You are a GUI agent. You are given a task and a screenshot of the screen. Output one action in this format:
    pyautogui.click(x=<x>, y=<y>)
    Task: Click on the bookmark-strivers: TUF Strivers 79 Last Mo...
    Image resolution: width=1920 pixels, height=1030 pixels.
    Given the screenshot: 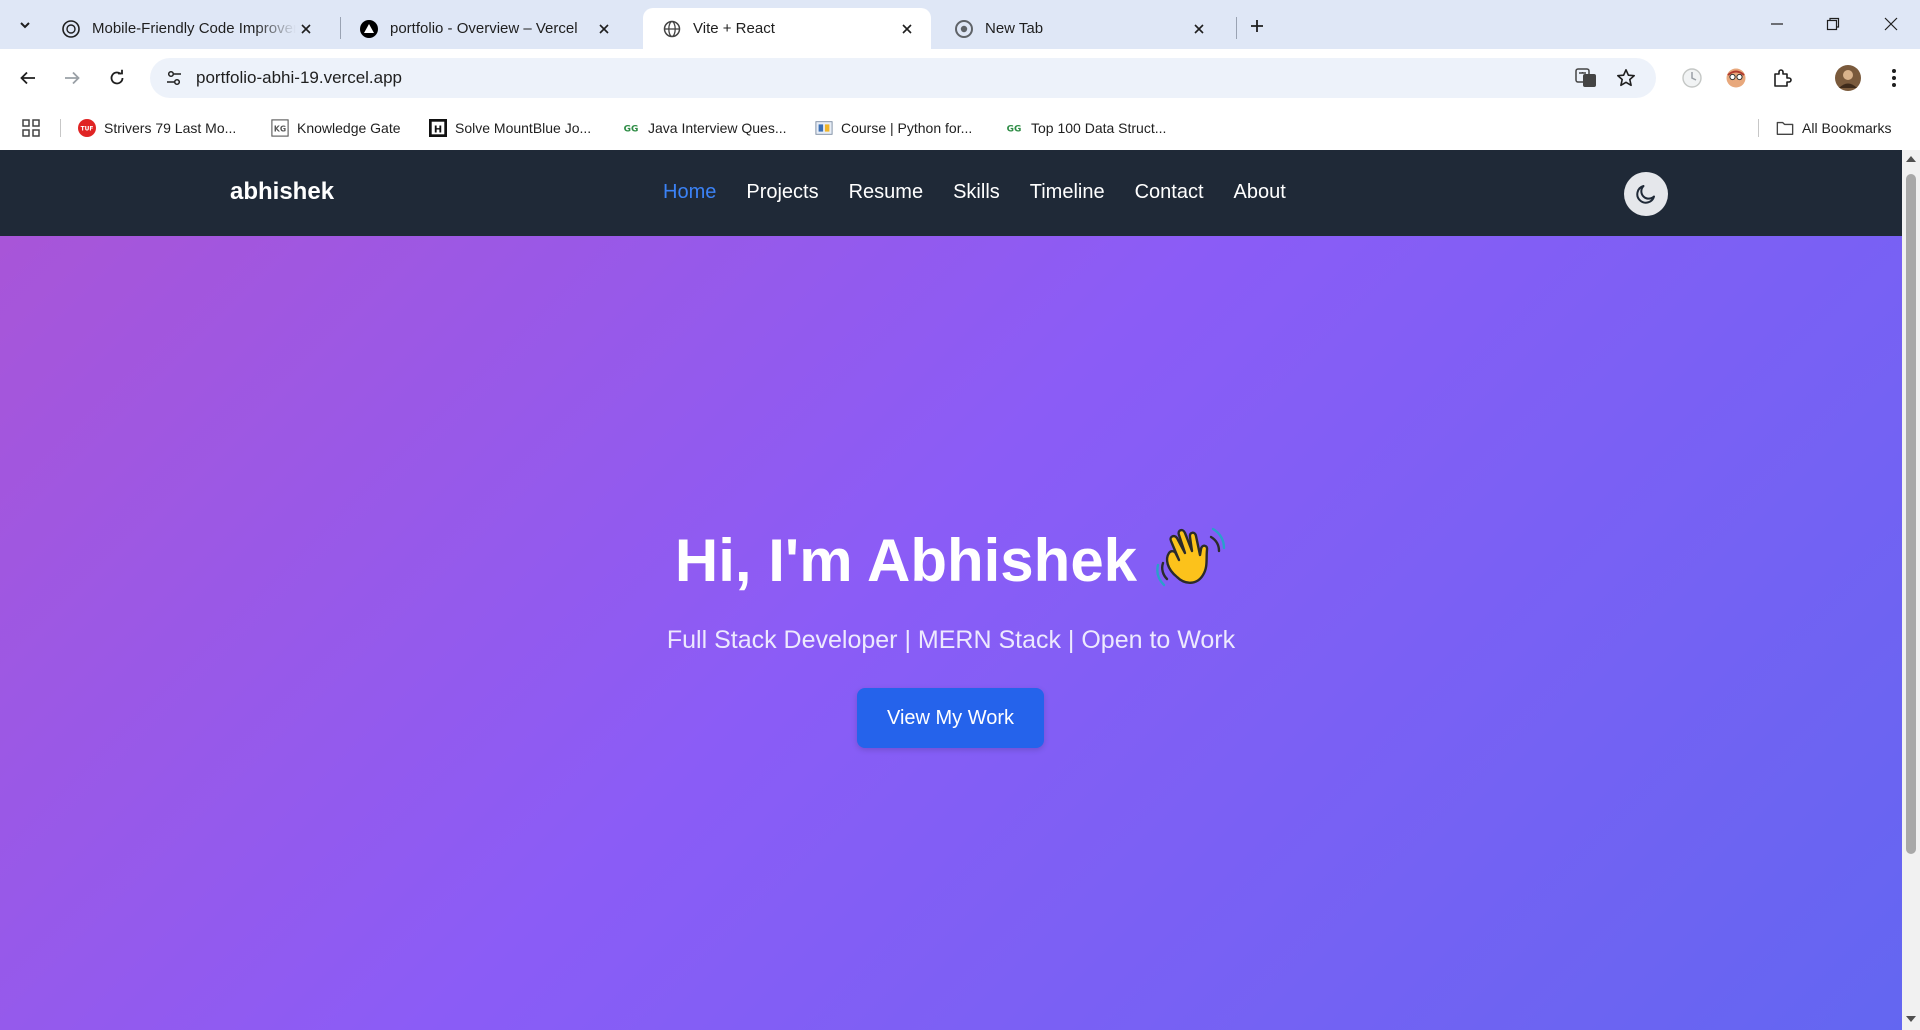 What is the action you would take?
    pyautogui.click(x=157, y=128)
    